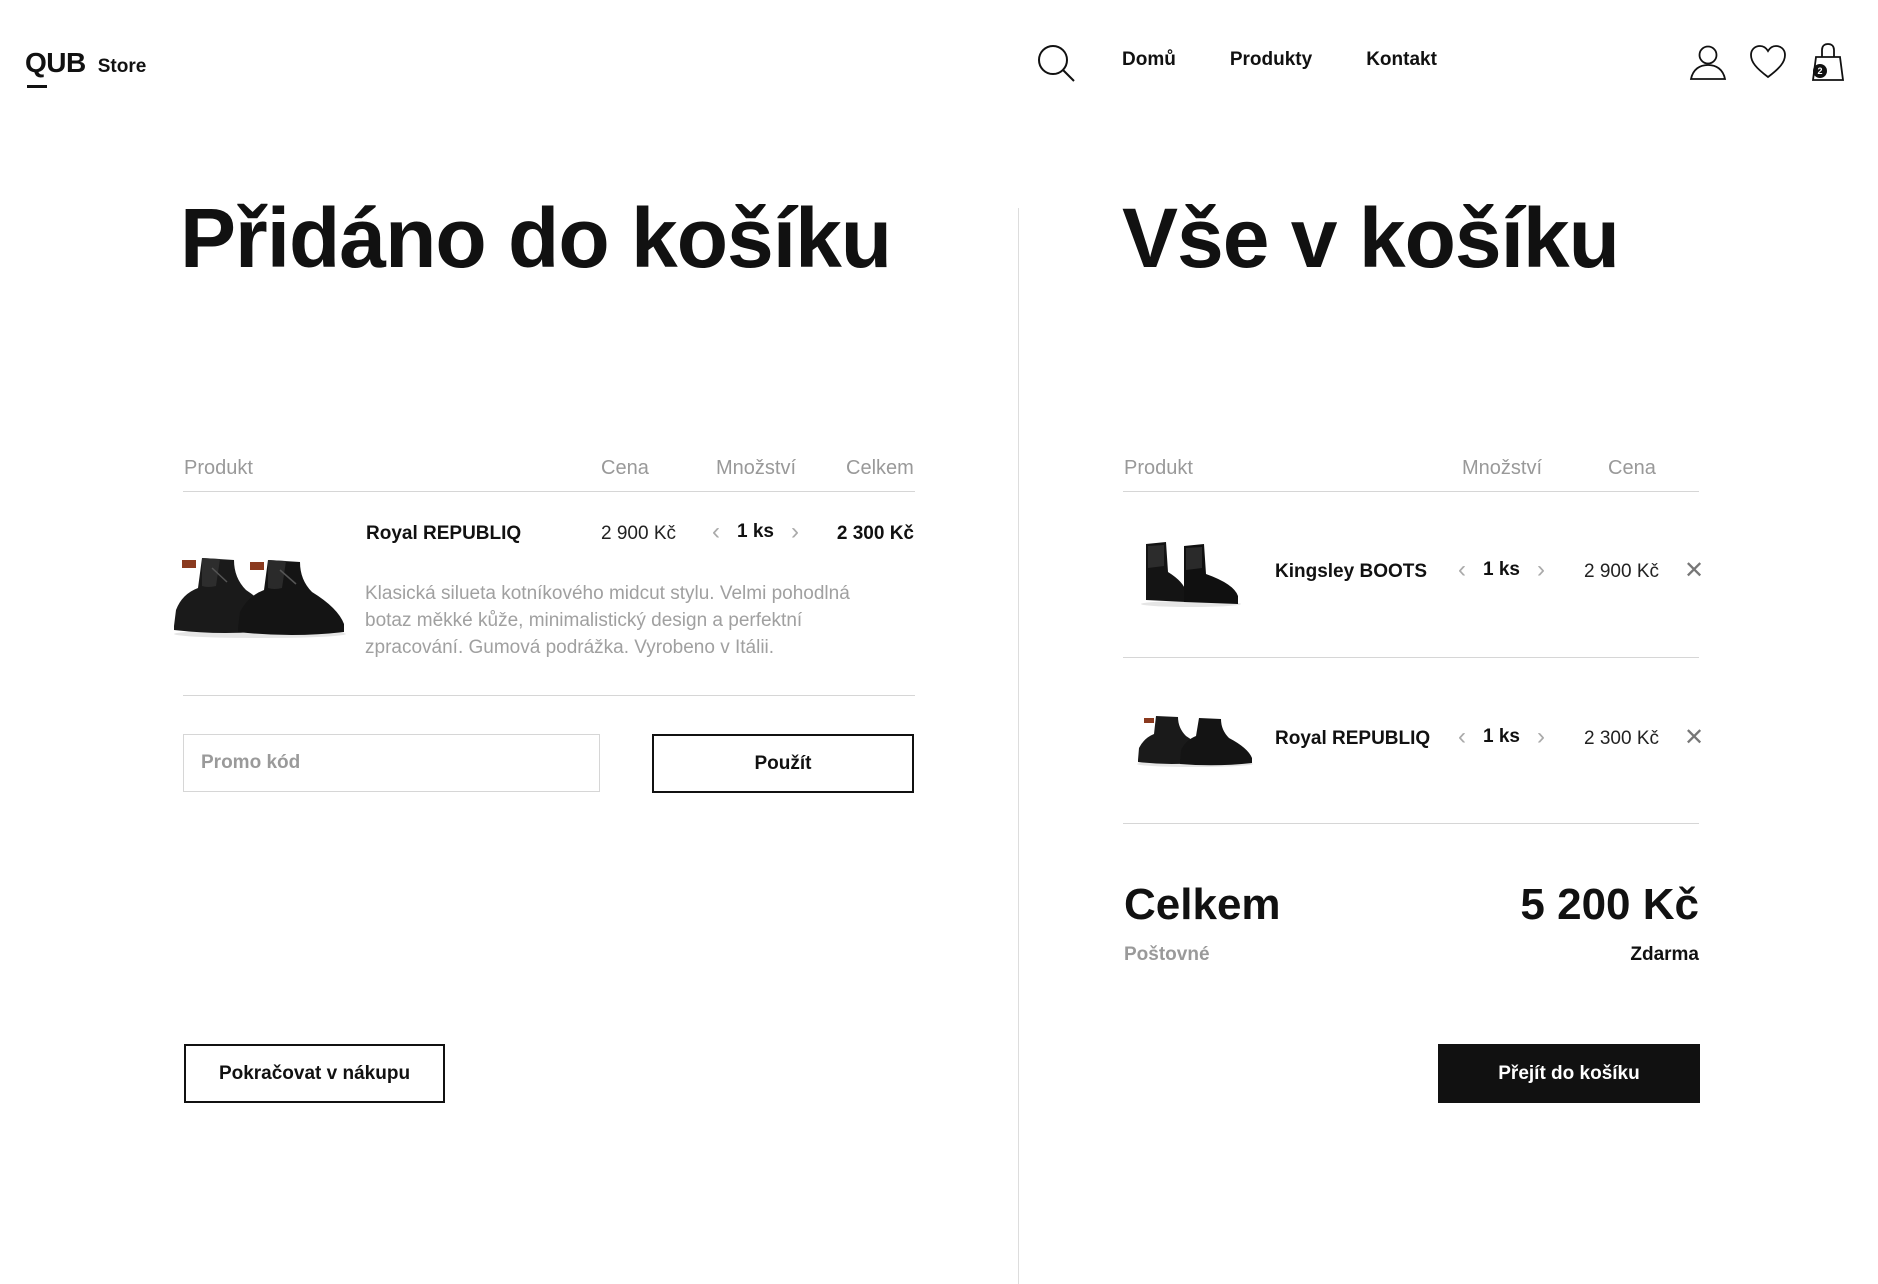 This screenshot has height=1284, width=1878. I want to click on shipping-value: Zdarma, so click(1664, 954).